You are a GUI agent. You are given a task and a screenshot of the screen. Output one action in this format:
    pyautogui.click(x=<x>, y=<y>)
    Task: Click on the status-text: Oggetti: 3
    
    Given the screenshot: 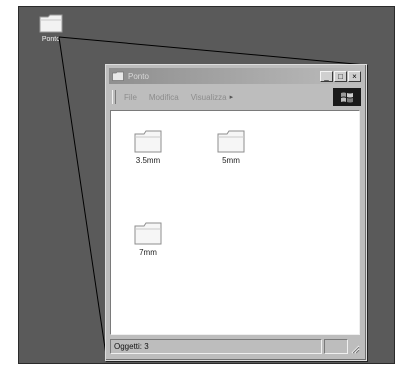 What is the action you would take?
    pyautogui.click(x=216, y=346)
    